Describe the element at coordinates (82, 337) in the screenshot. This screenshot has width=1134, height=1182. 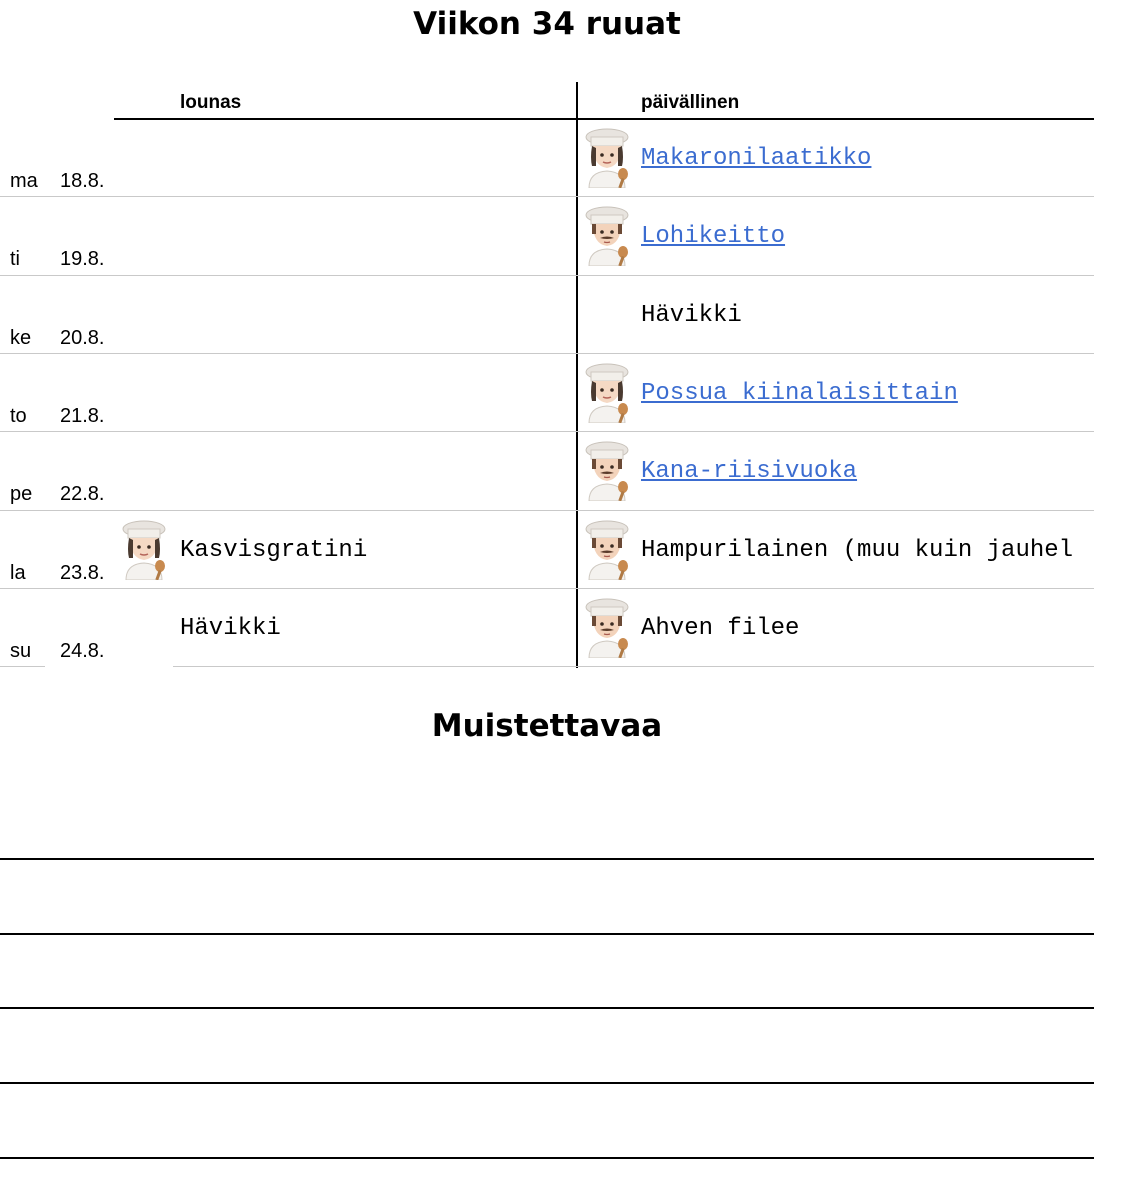
I see `date-label: 20.8.` at that location.